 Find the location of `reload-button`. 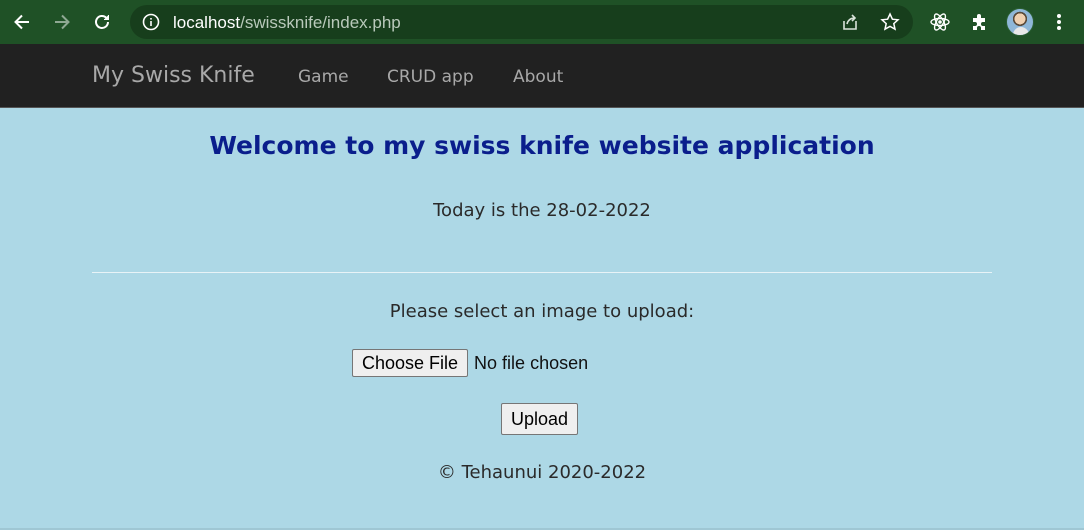

reload-button is located at coordinates (102, 22).